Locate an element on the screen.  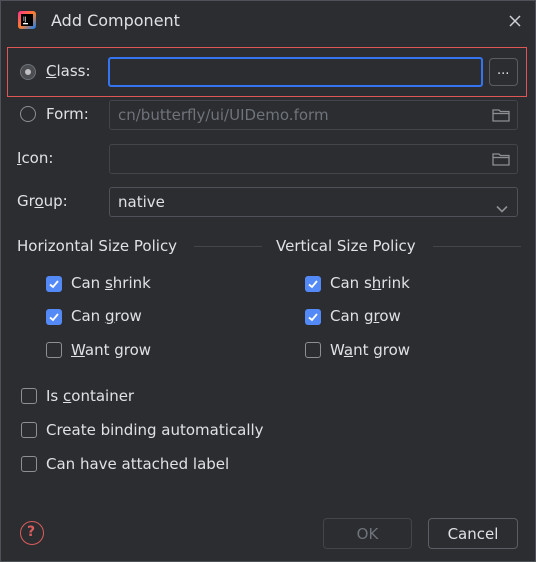
intellij-app-icon: IJ is located at coordinates (27, 20).